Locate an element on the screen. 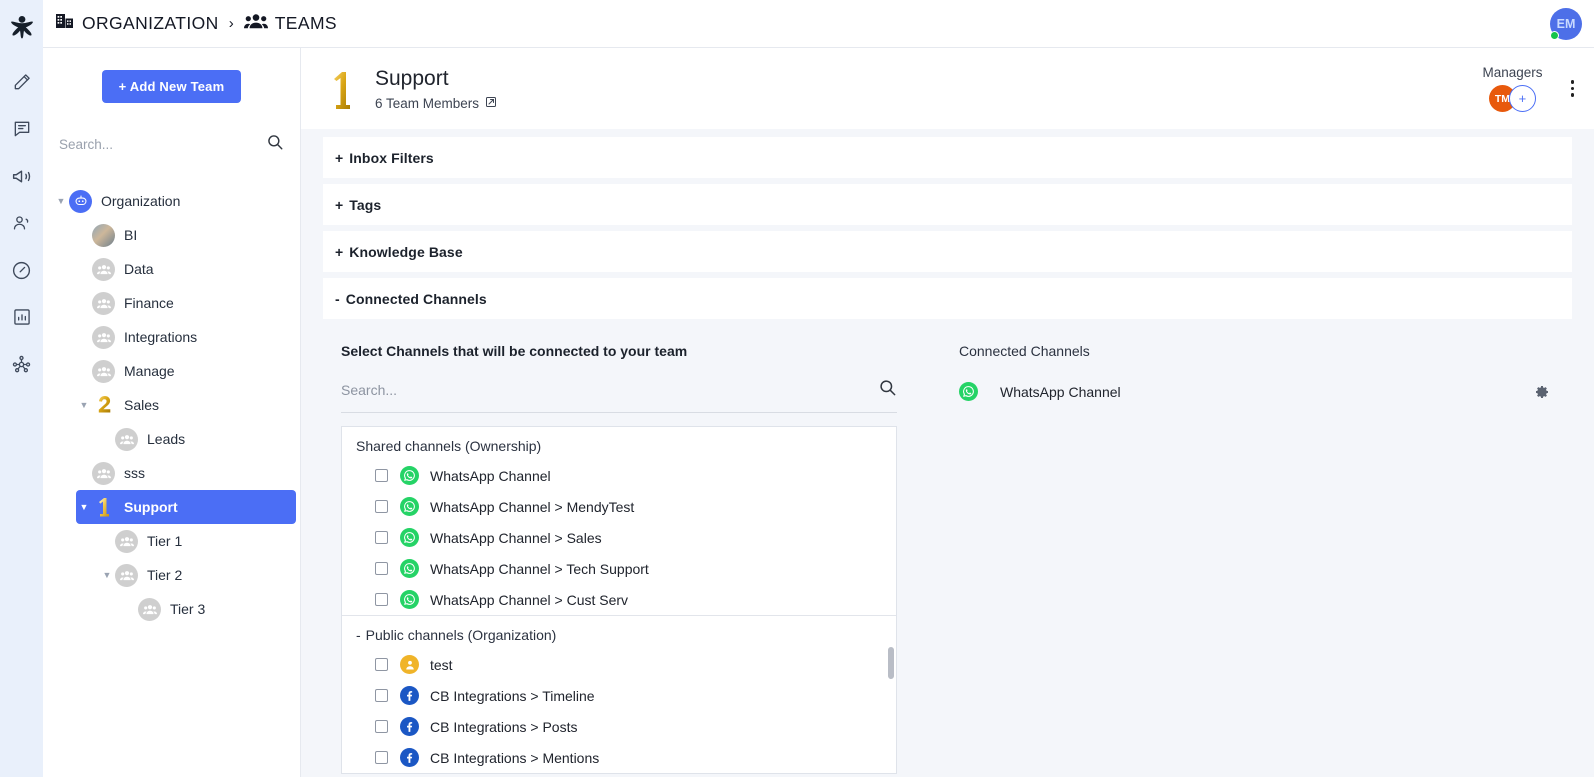 The width and height of the screenshot is (1594, 777). user-avatar-initials: EM is located at coordinates (1566, 24).